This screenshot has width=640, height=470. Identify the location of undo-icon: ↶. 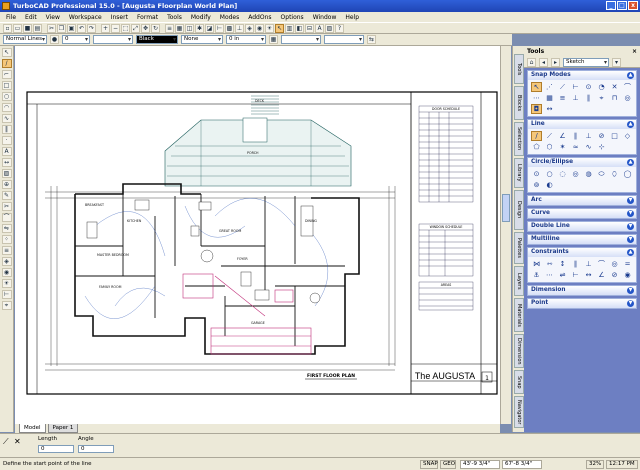
(81, 28).